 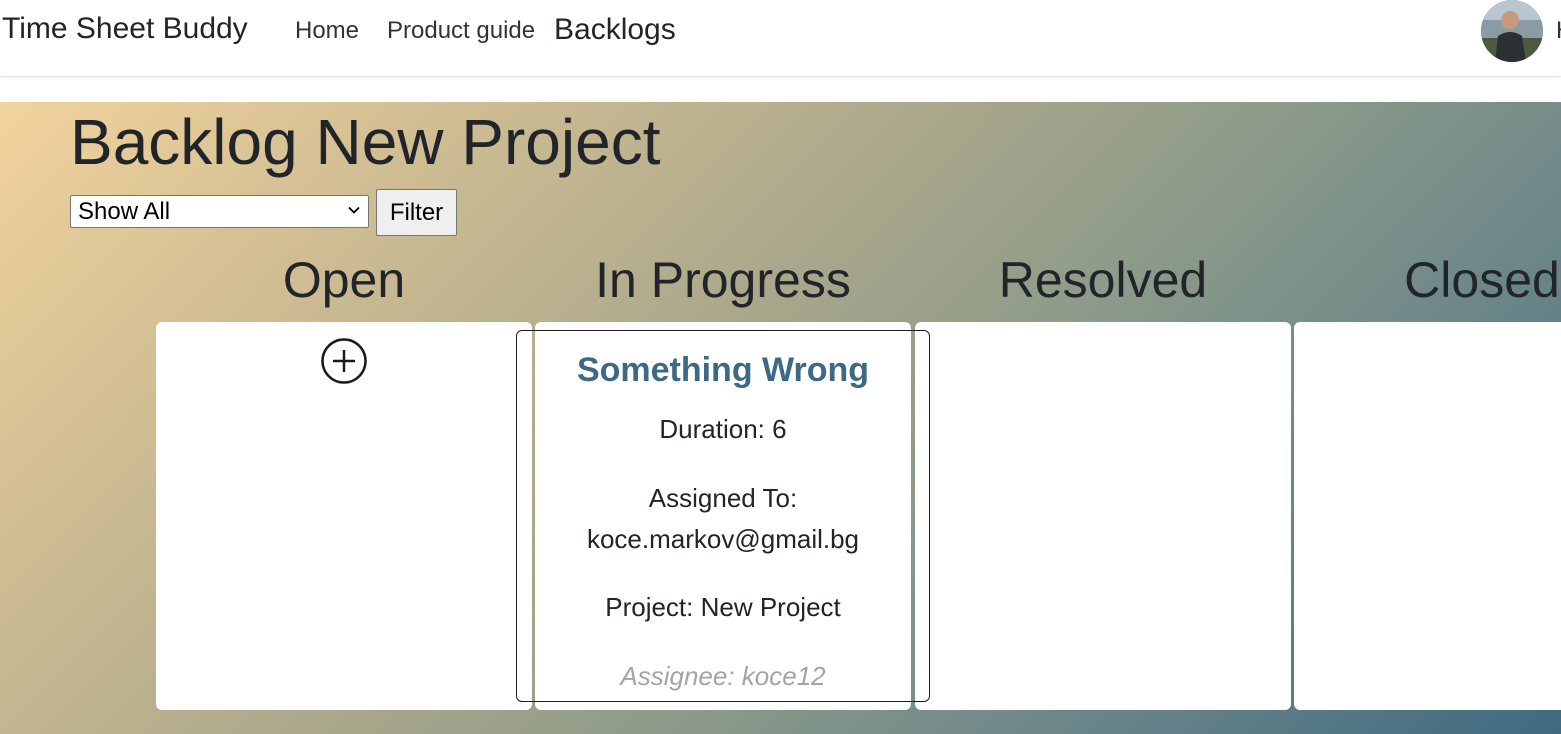 I want to click on nav-link-backlogs: Backlogs, so click(x=615, y=30).